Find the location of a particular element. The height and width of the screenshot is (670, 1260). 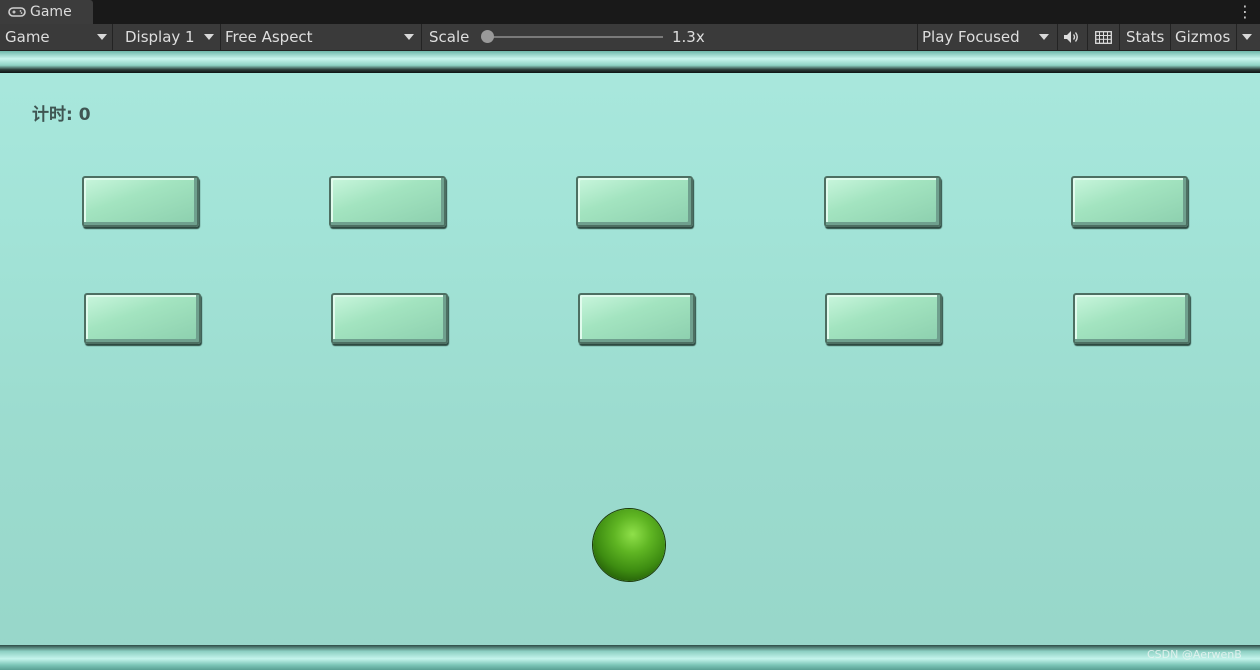

top-wall is located at coordinates (630, 62).